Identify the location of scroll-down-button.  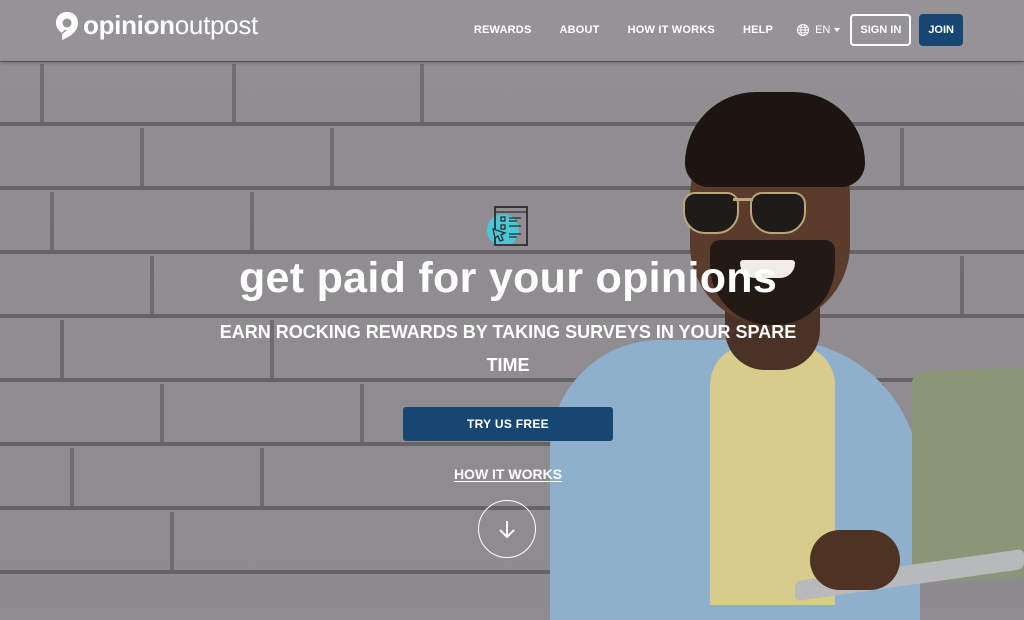
(507, 529).